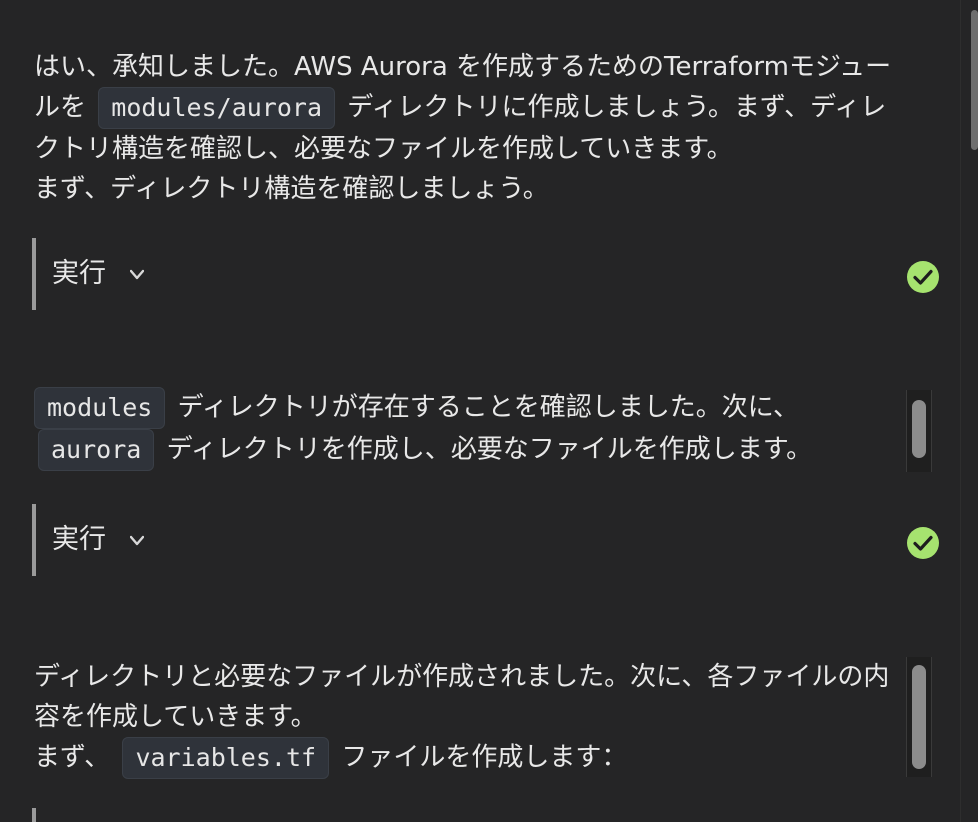  Describe the element at coordinates (100, 408) in the screenshot. I see `inline-code: modules` at that location.